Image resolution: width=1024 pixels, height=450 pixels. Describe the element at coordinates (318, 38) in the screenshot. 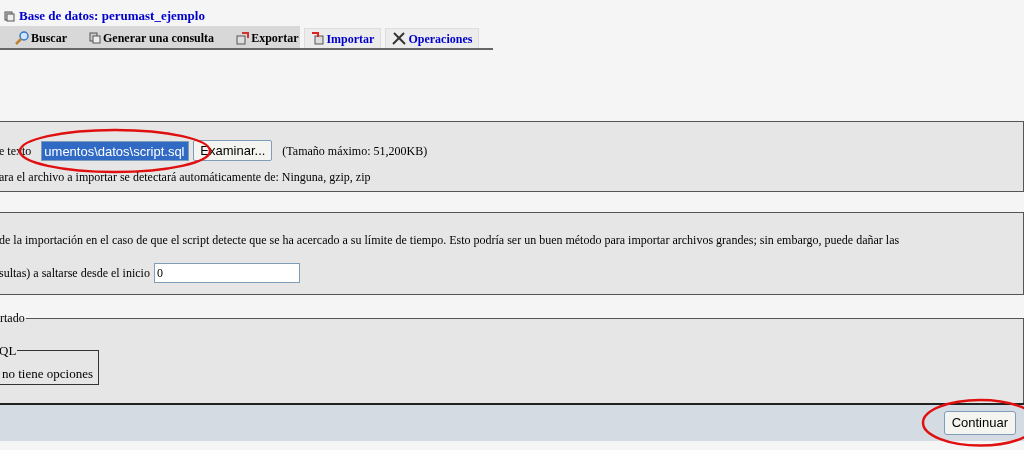

I see `import-icon` at that location.